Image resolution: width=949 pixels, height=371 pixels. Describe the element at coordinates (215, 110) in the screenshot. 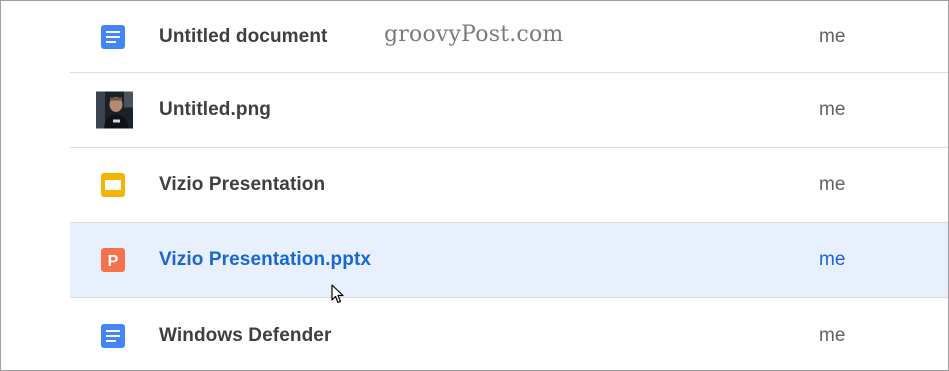

I see `file-name: Untitled.png` at that location.